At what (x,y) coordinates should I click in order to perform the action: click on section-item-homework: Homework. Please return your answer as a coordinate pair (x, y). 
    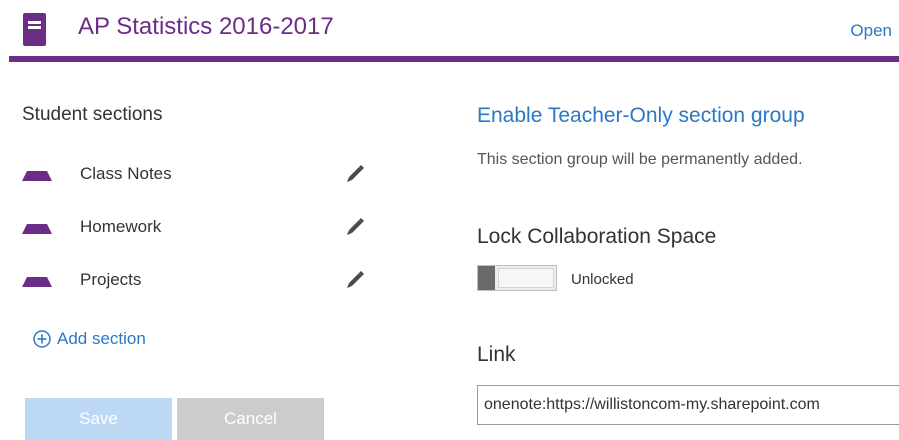
    Looking at the image, I should click on (200, 230).